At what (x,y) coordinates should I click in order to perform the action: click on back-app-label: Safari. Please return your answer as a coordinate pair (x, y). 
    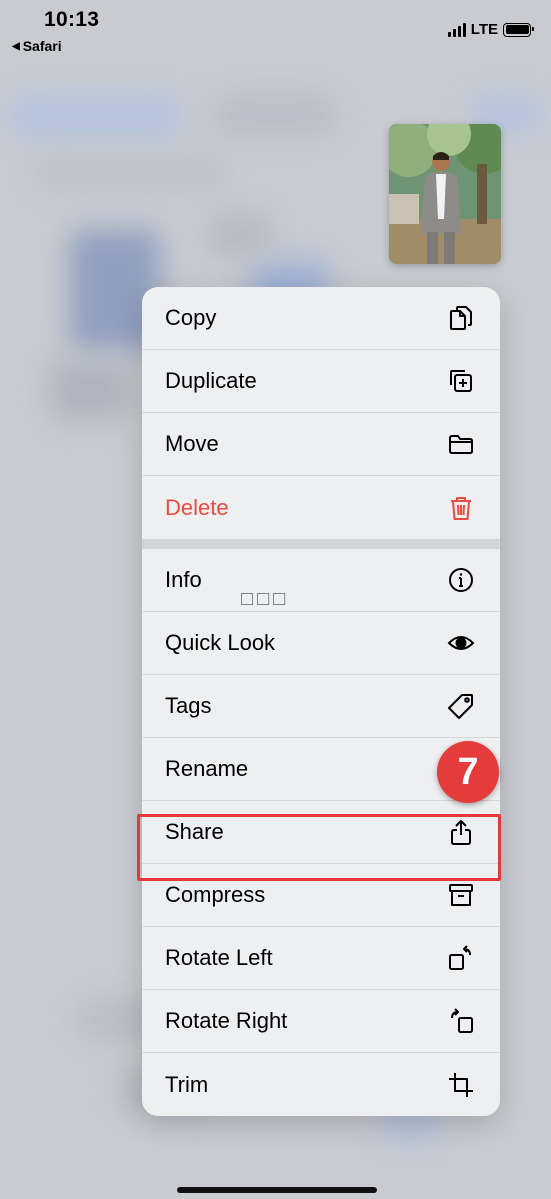
    Looking at the image, I should click on (42, 46).